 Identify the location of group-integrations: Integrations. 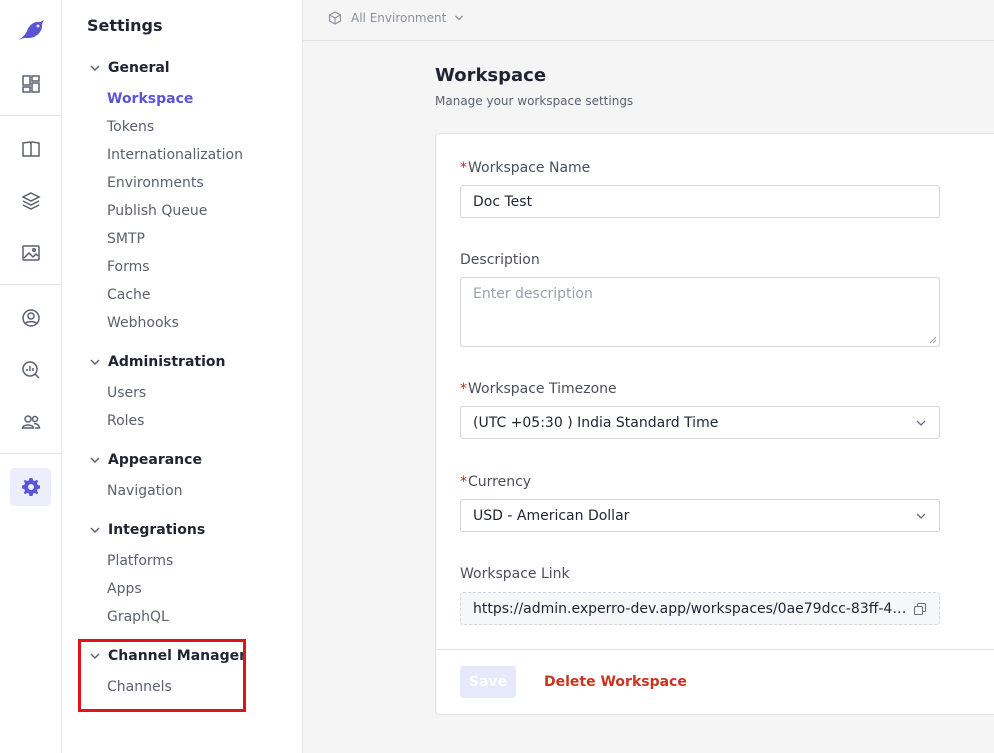
(147, 530).